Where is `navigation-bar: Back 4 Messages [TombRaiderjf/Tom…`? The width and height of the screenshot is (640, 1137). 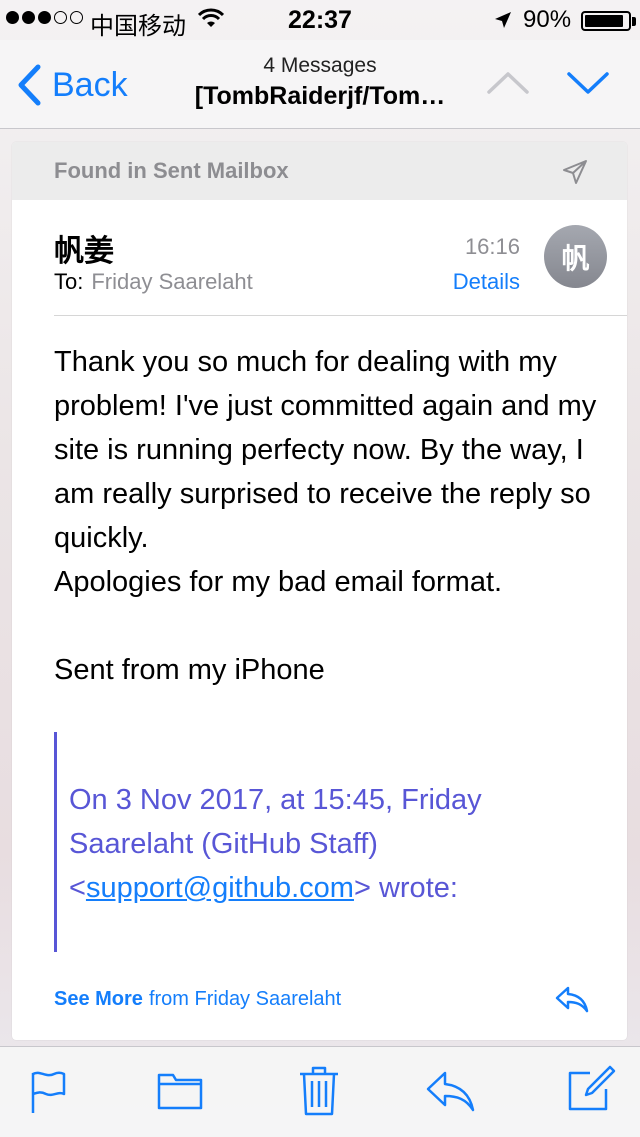 navigation-bar: Back 4 Messages [TombRaiderjf/Tom… is located at coordinates (320, 84).